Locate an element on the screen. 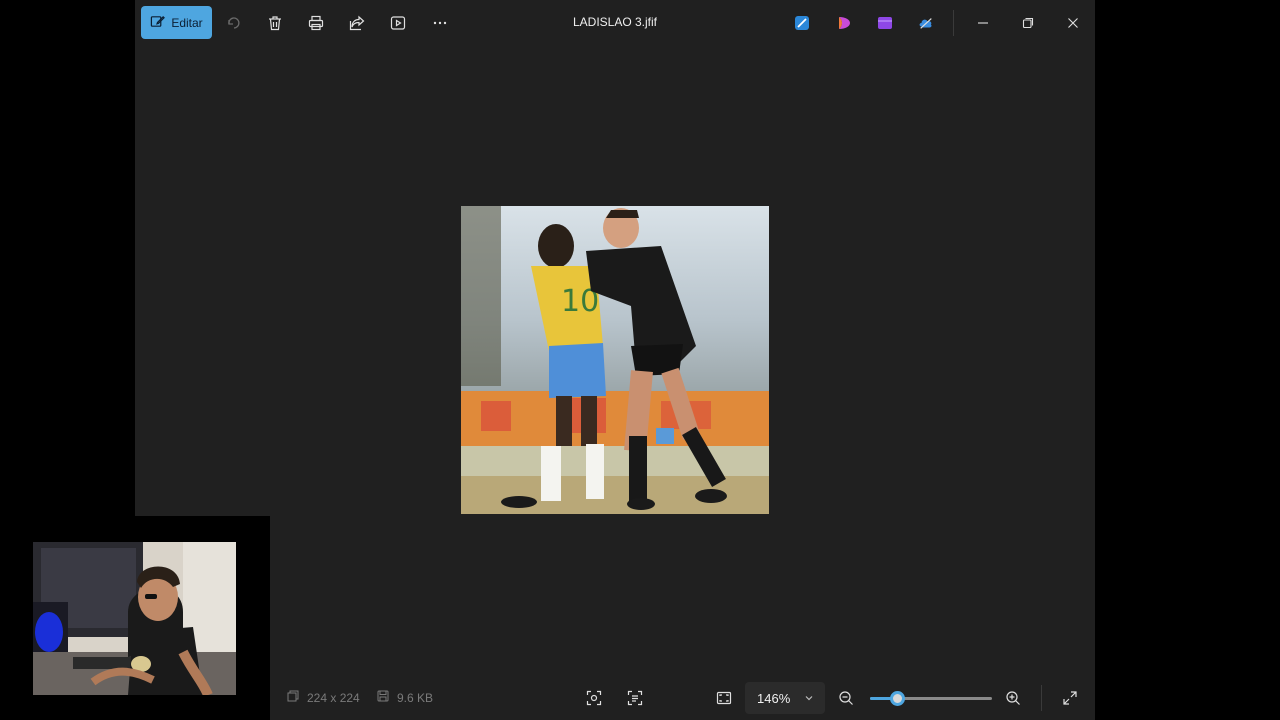 This screenshot has height=720, width=1280. visual-search-icon is located at coordinates (594, 698).